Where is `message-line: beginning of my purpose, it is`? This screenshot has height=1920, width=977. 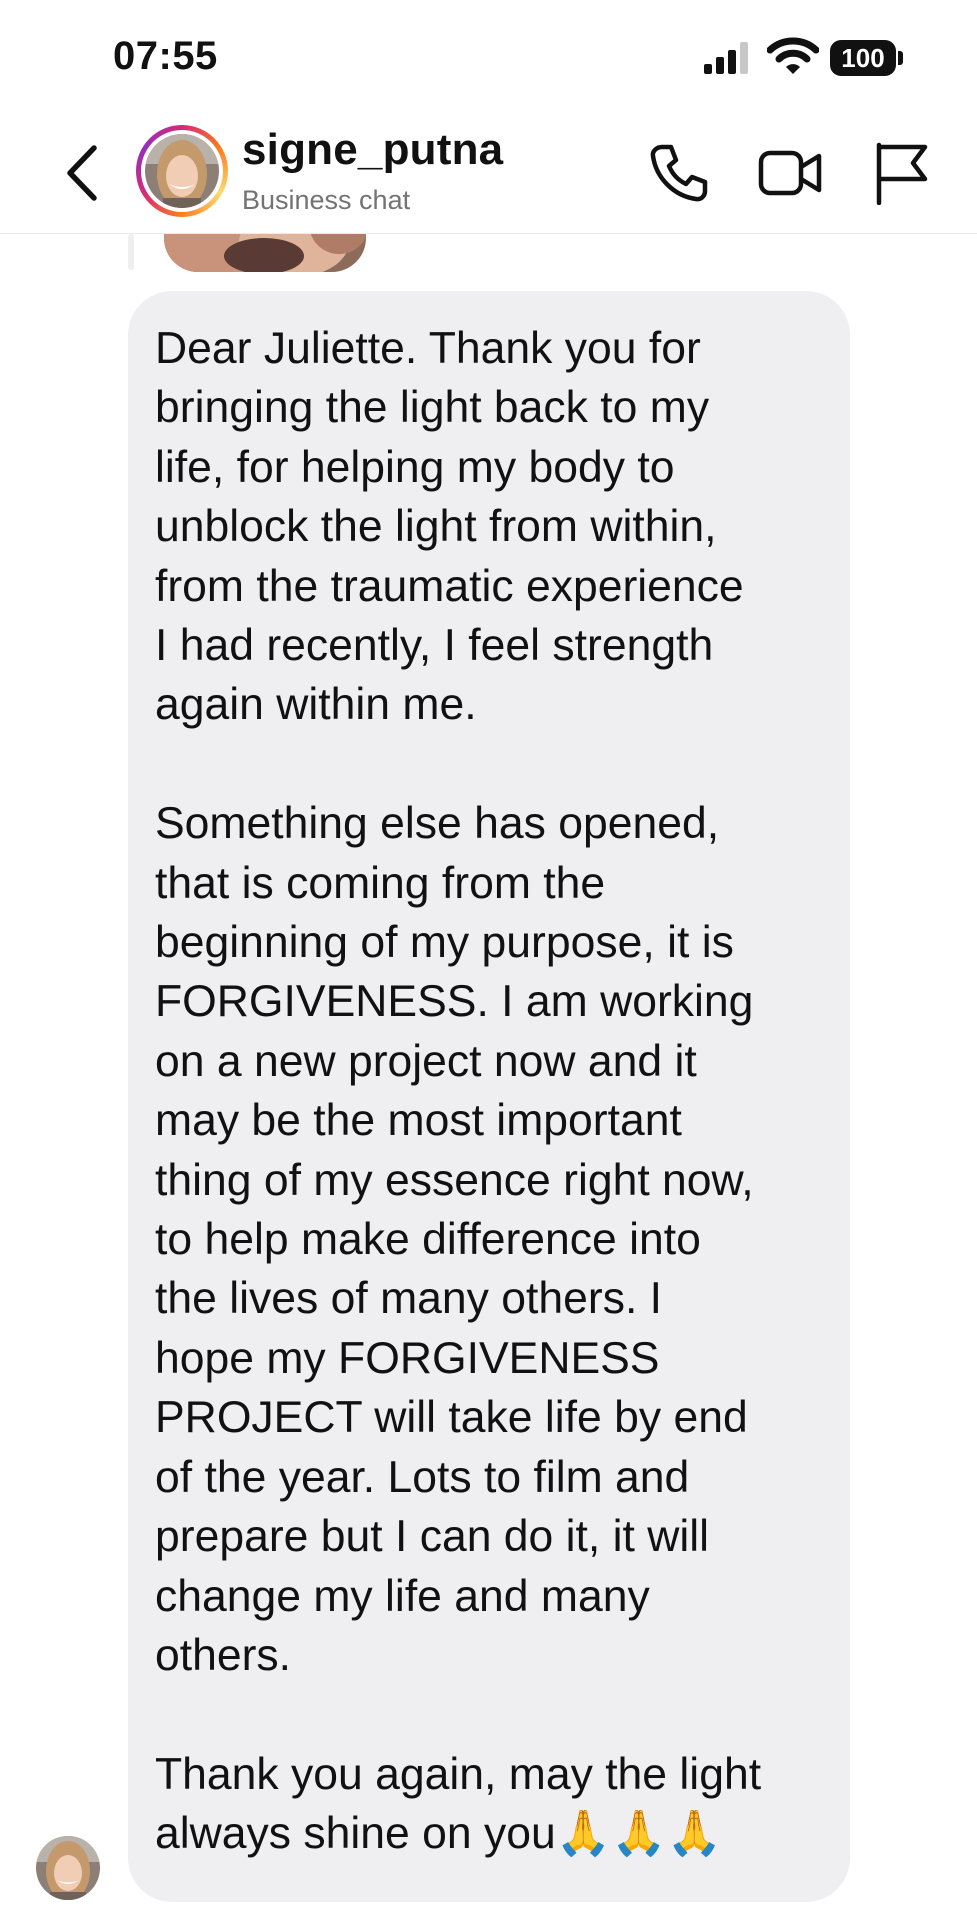
message-line: beginning of my purpose, it is is located at coordinates (444, 943).